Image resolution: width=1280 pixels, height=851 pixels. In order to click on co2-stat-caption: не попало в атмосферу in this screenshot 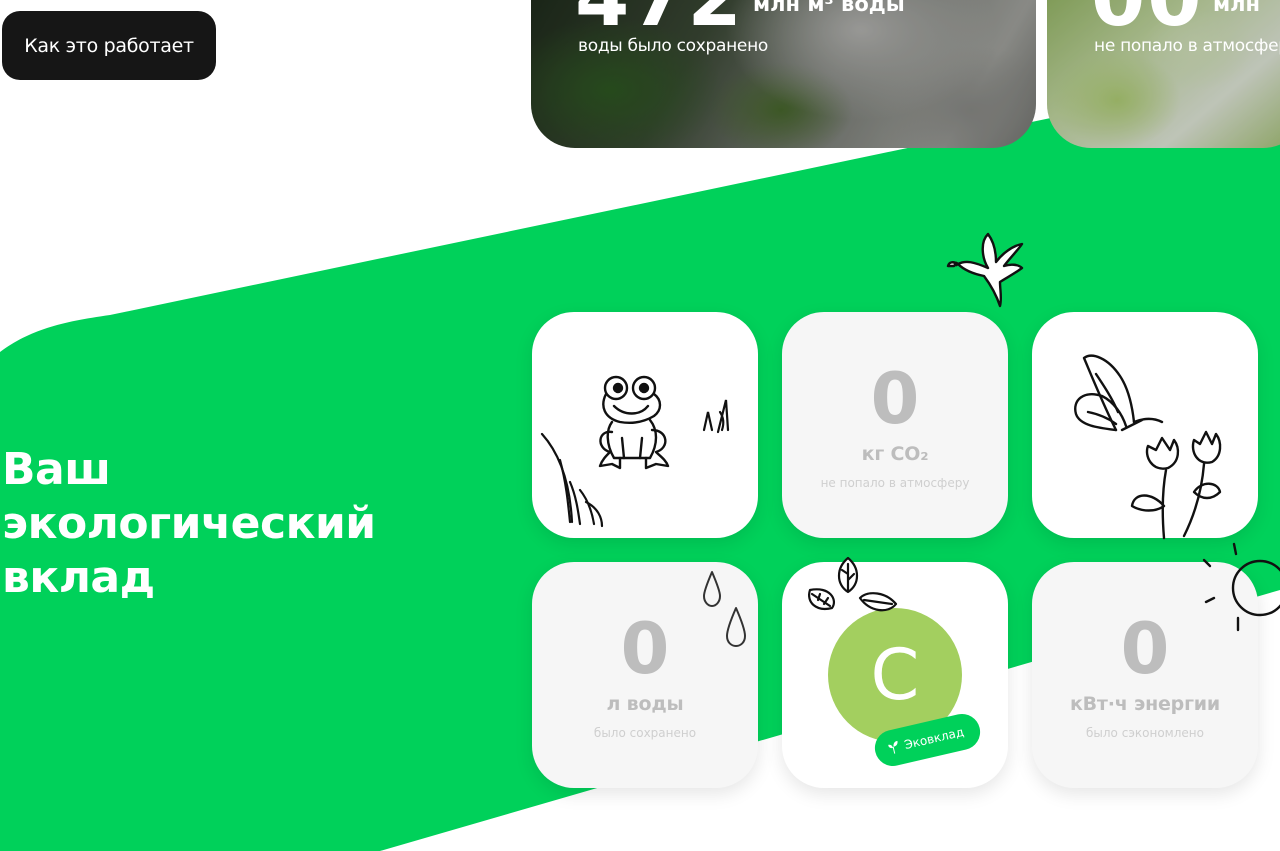, I will do `click(1187, 46)`.